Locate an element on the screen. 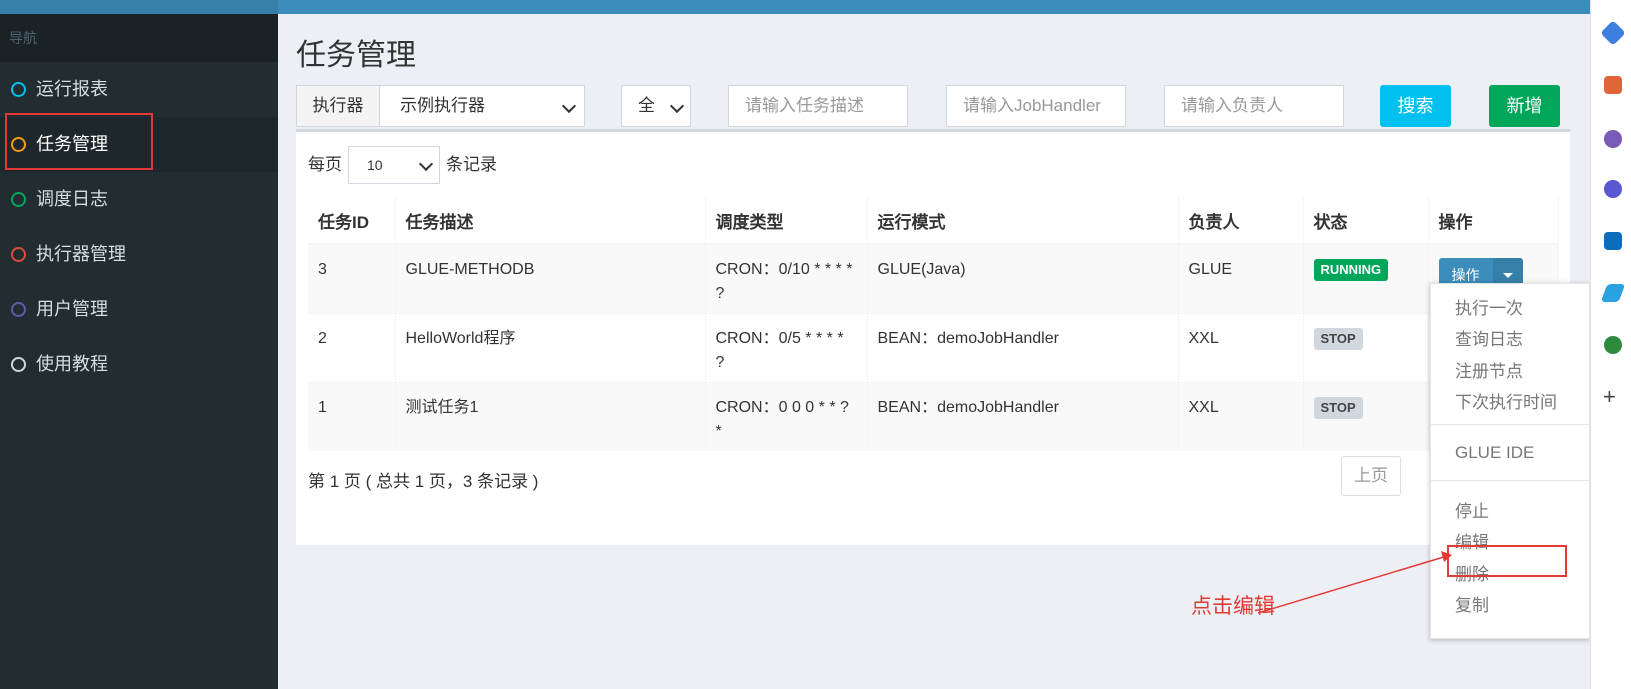 This screenshot has height=689, width=1631. plus-icon: + is located at coordinates (1609, 397).